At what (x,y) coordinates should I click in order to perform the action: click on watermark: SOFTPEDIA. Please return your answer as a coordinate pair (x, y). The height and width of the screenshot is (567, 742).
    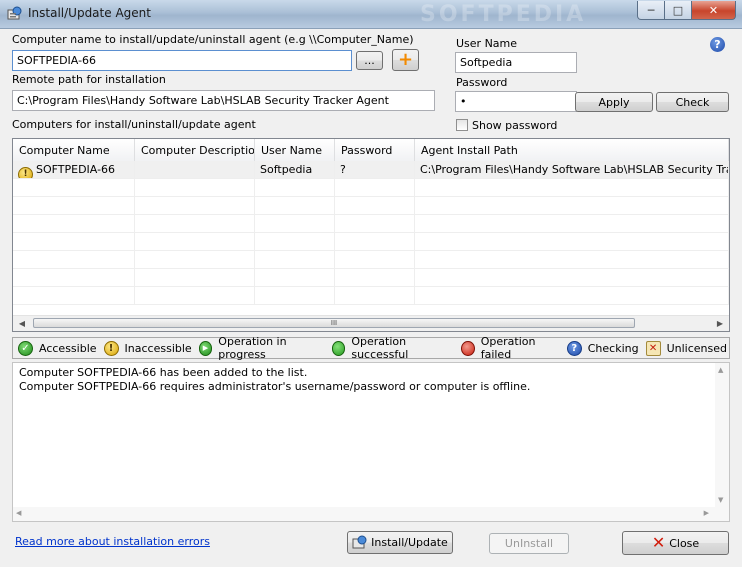
    Looking at the image, I should click on (503, 14).